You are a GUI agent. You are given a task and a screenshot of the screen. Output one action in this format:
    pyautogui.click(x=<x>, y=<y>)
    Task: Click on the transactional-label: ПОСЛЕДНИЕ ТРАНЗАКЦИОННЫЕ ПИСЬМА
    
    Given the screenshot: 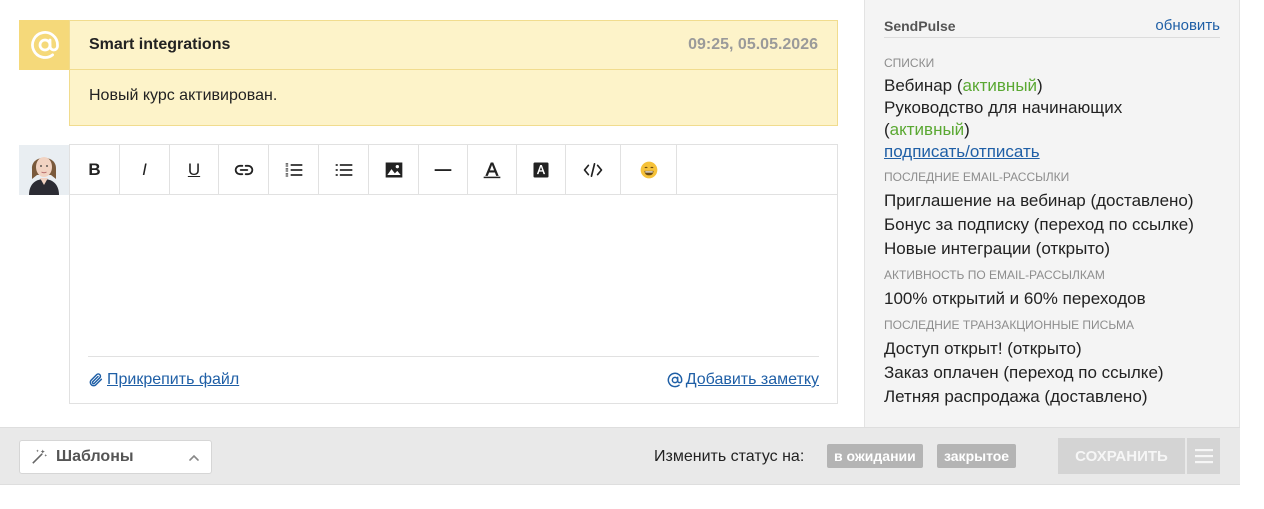 What is the action you would take?
    pyautogui.click(x=1009, y=325)
    